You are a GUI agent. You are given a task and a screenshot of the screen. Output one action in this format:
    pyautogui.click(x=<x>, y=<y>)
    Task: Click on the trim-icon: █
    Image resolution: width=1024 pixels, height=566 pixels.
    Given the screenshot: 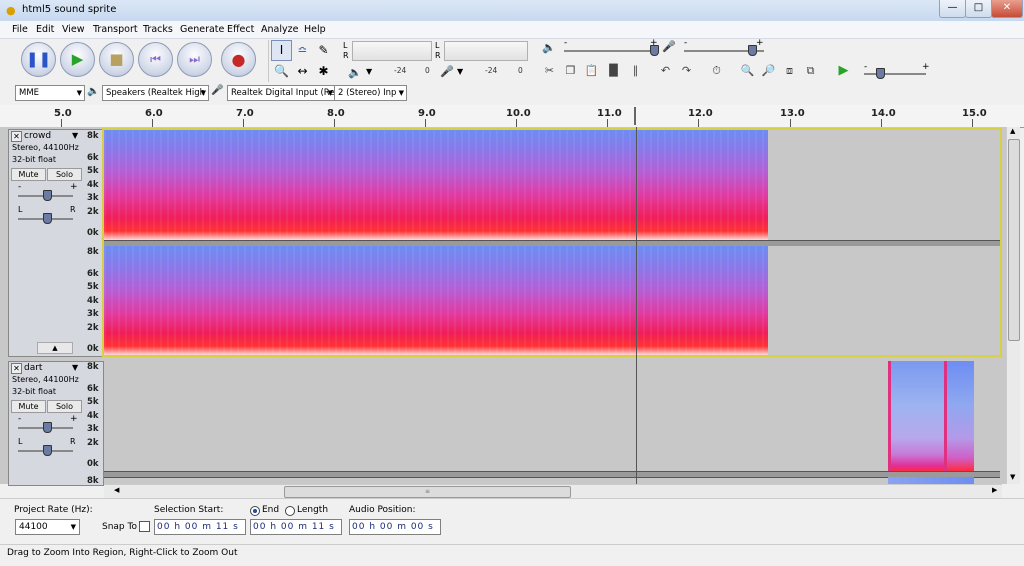 What is the action you would take?
    pyautogui.click(x=613, y=71)
    